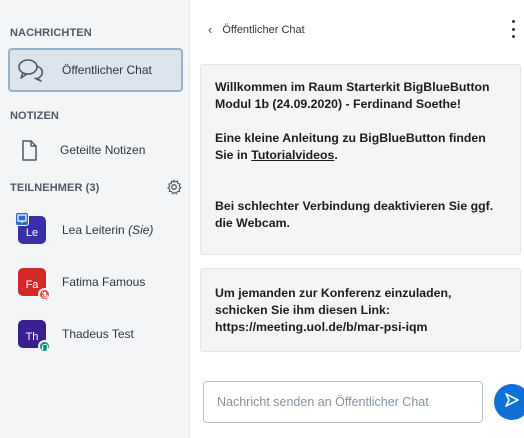 The image size is (524, 438). I want to click on tutorial-text: Sie in, so click(233, 155).